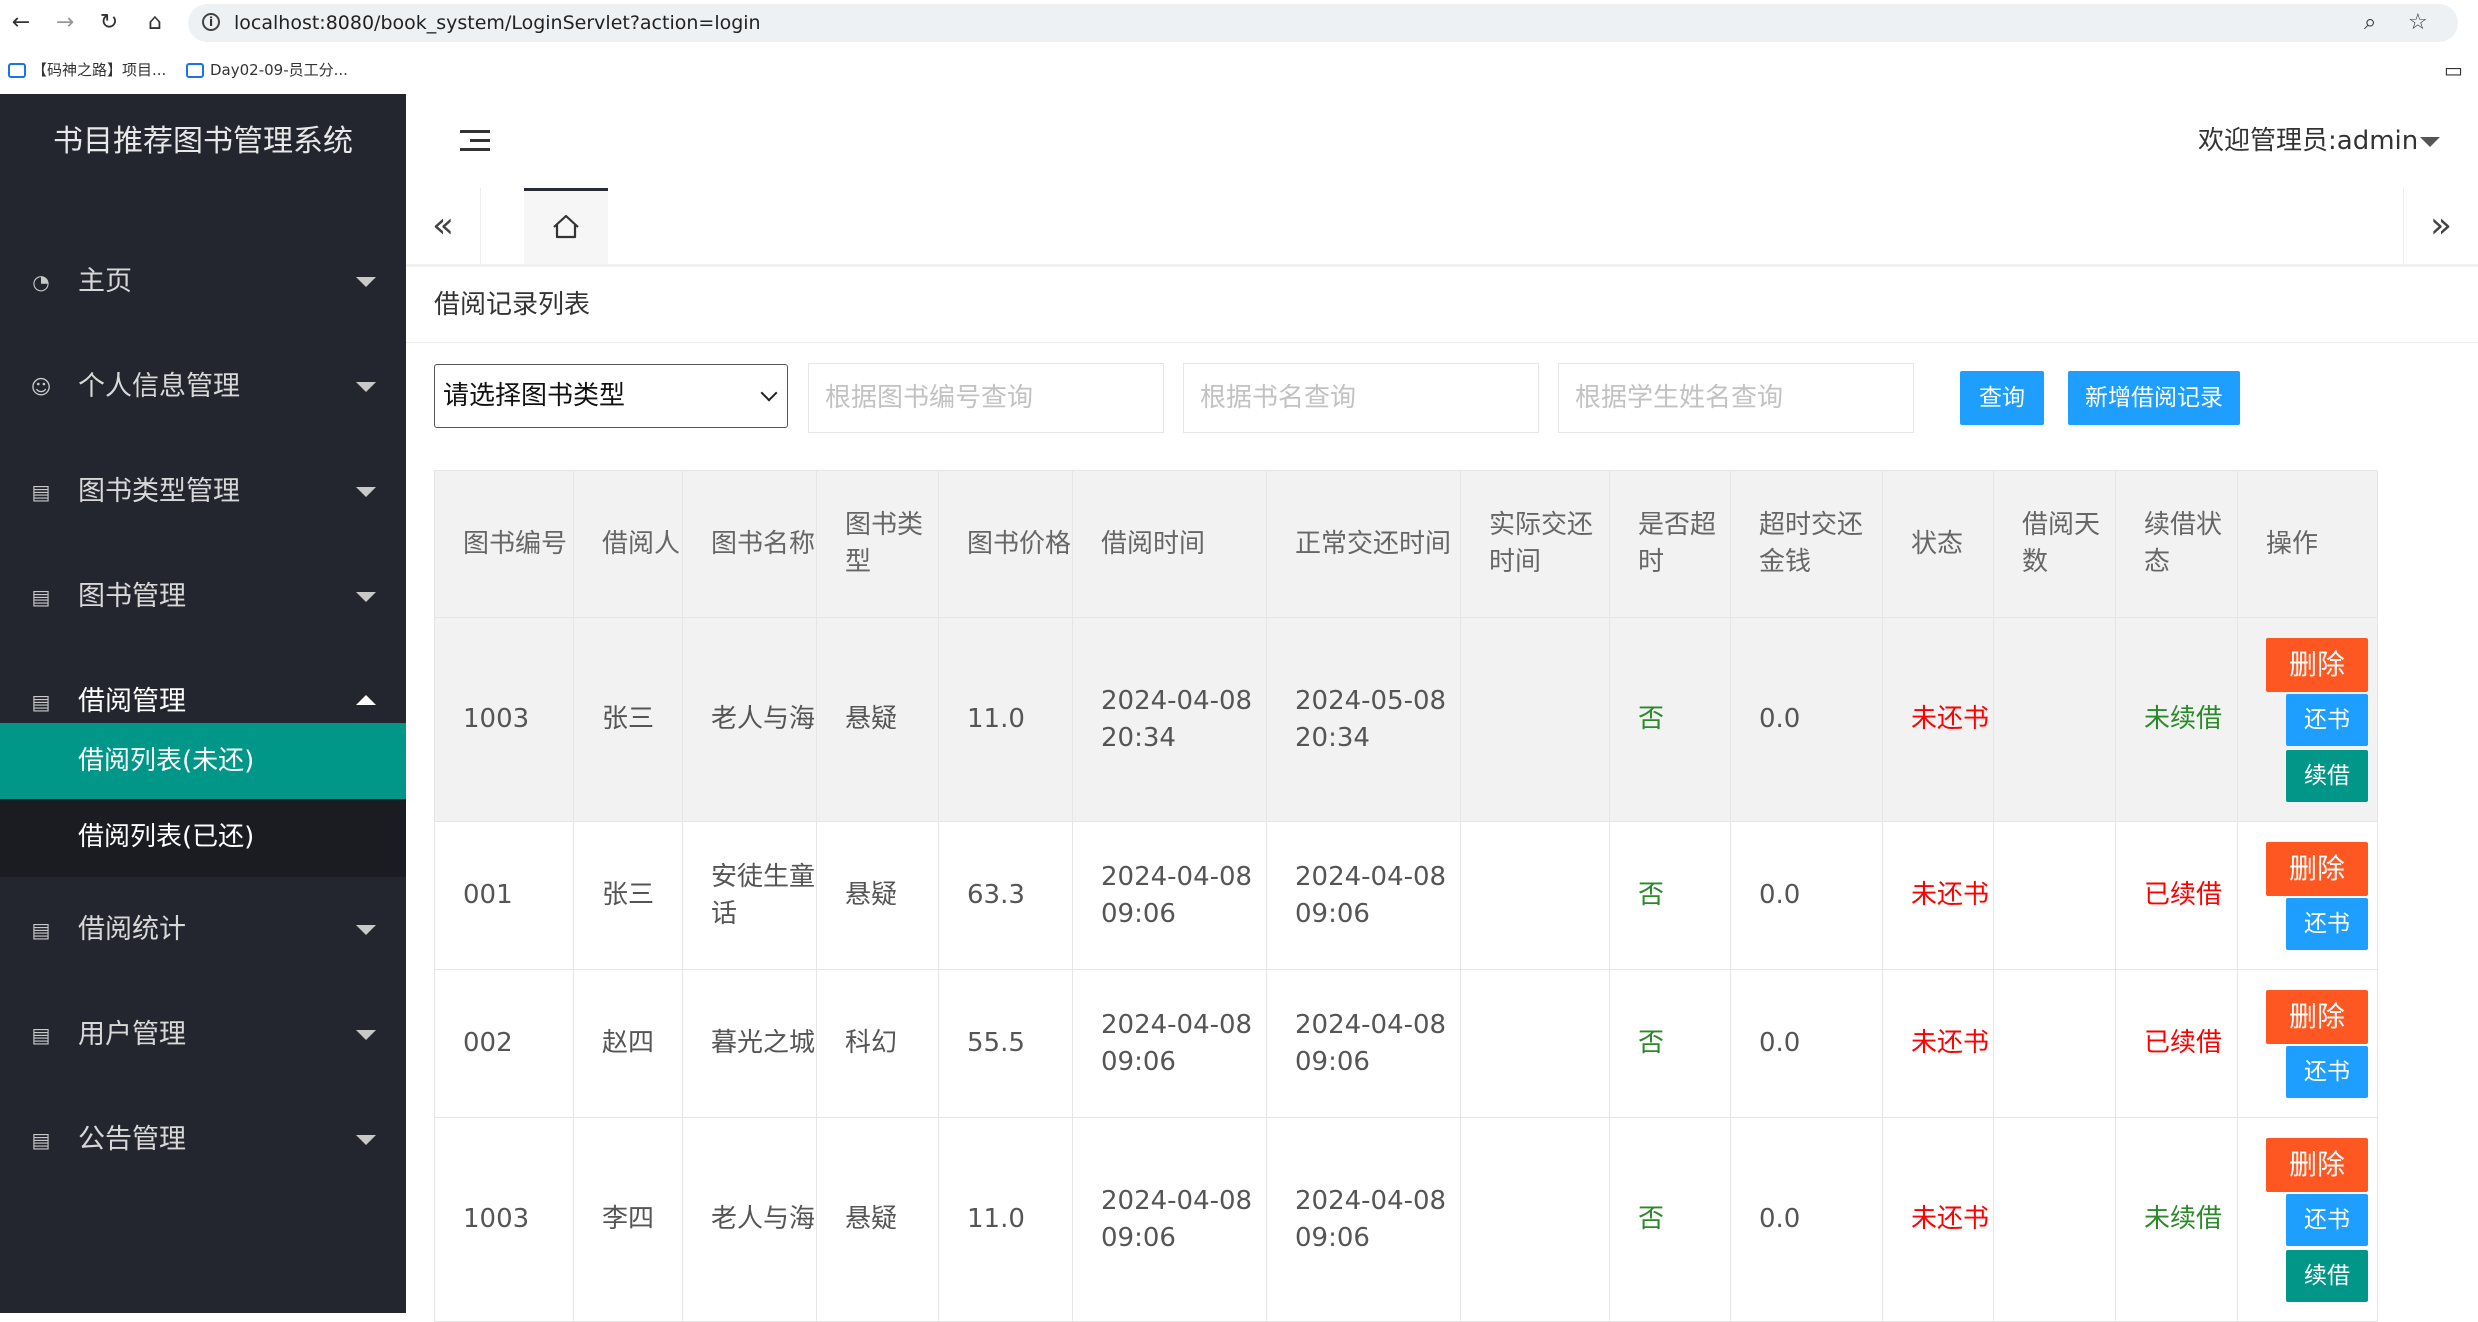 The image size is (2478, 1322). I want to click on sidebar-item-notices: ▤ 公告管理, so click(203, 1139).